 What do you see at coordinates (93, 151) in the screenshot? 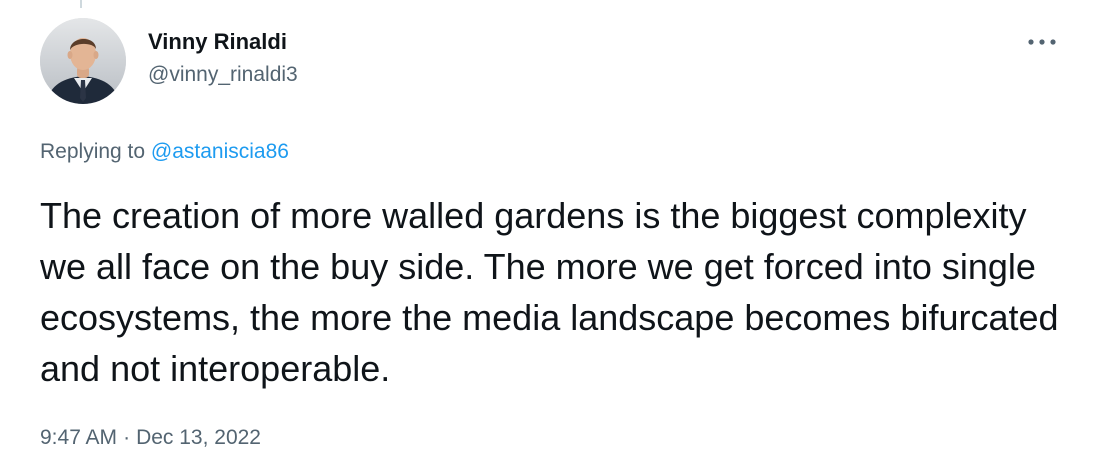
I see `replying-to-label: Replying to` at bounding box center [93, 151].